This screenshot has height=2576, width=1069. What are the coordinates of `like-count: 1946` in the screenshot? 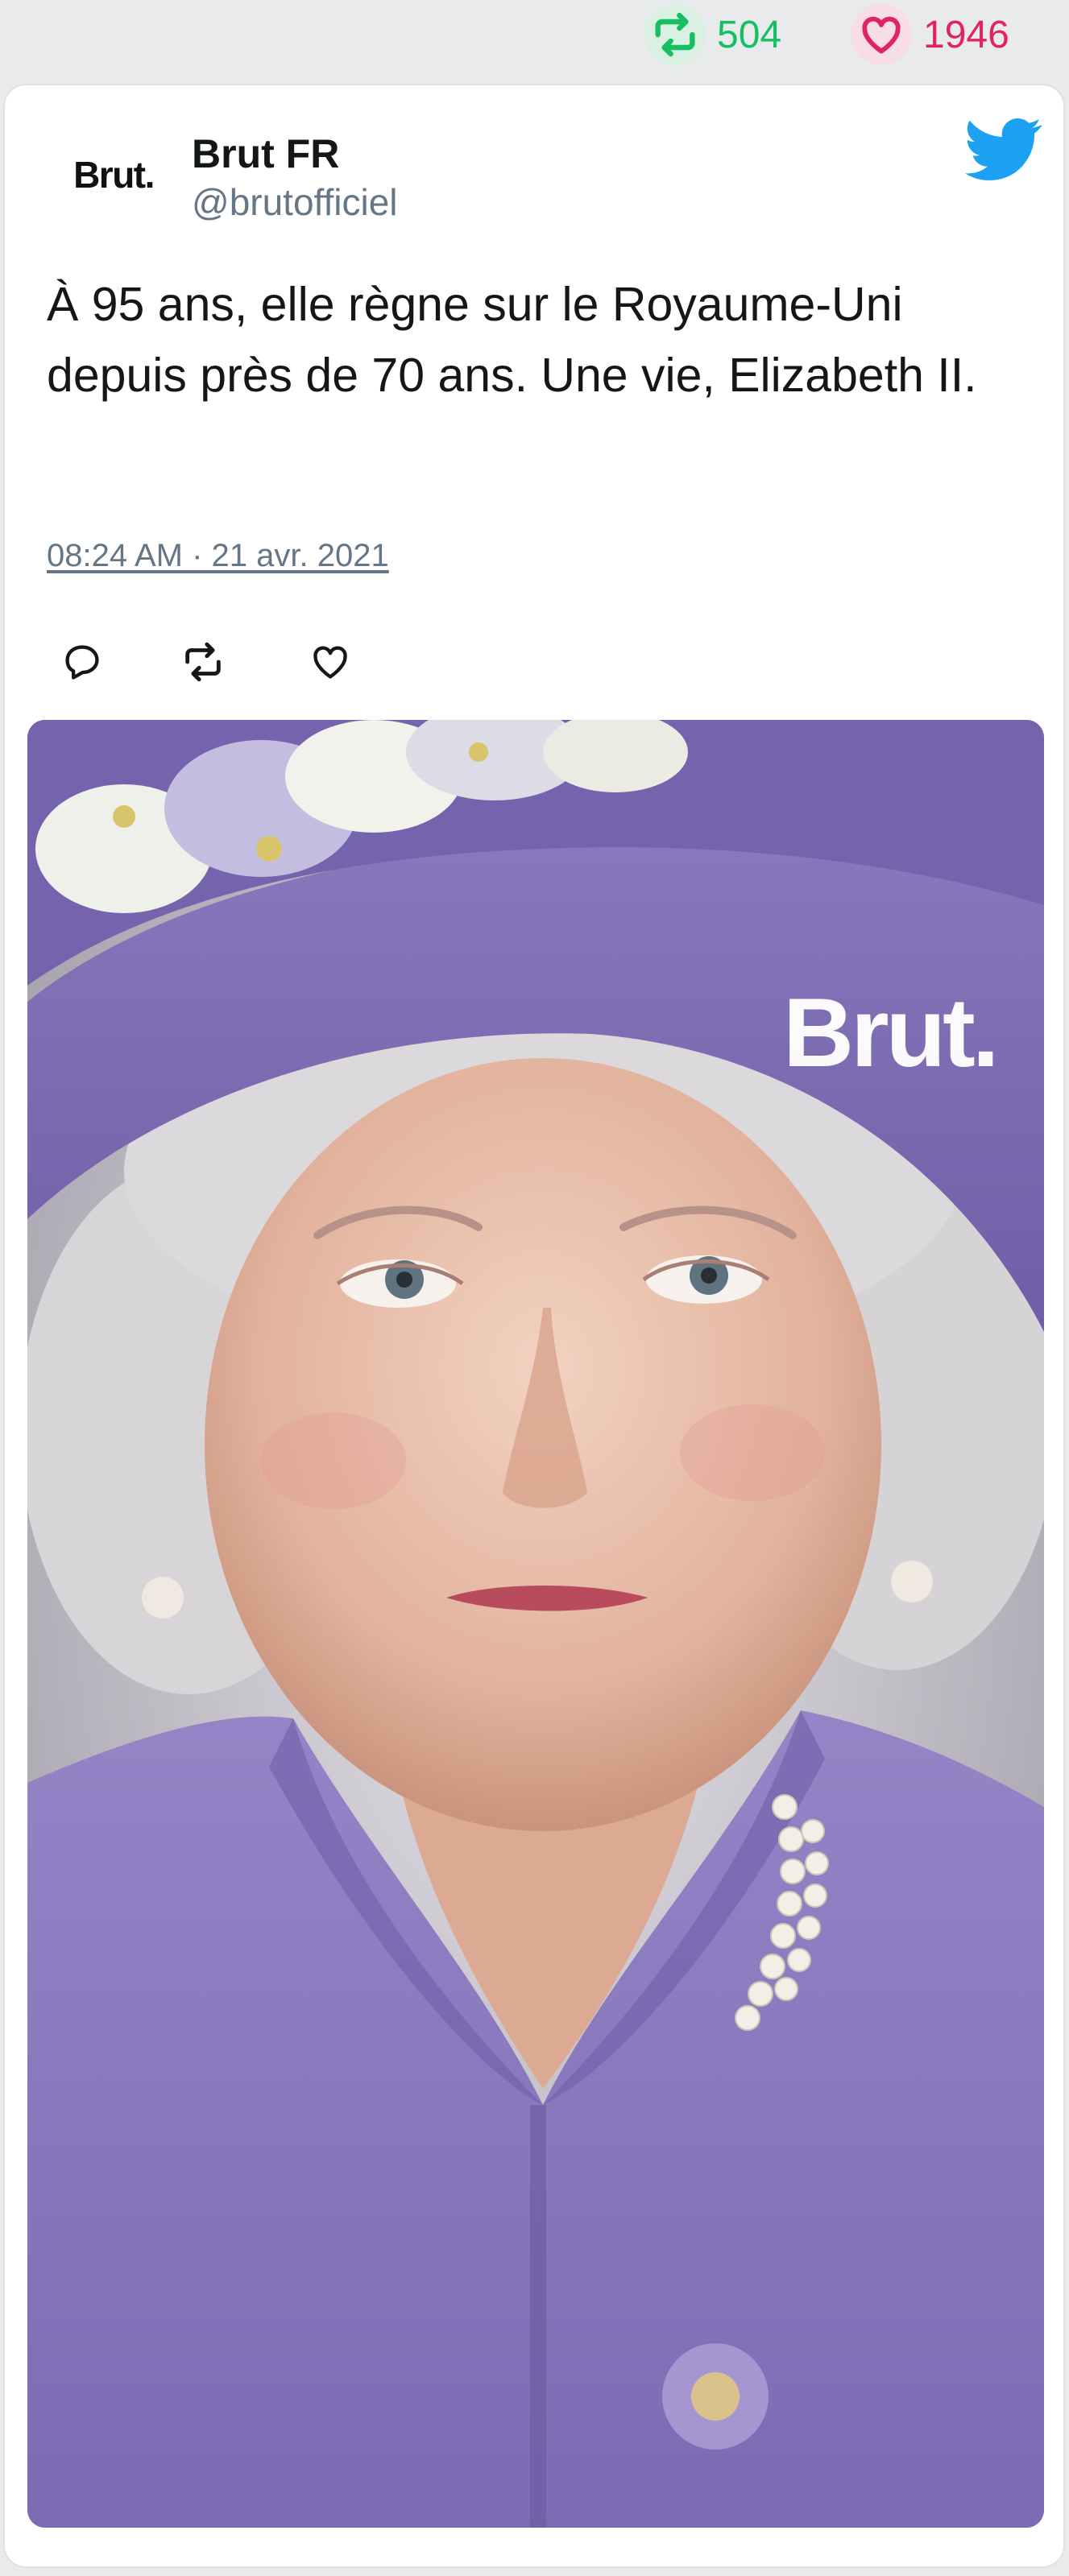 It's located at (930, 34).